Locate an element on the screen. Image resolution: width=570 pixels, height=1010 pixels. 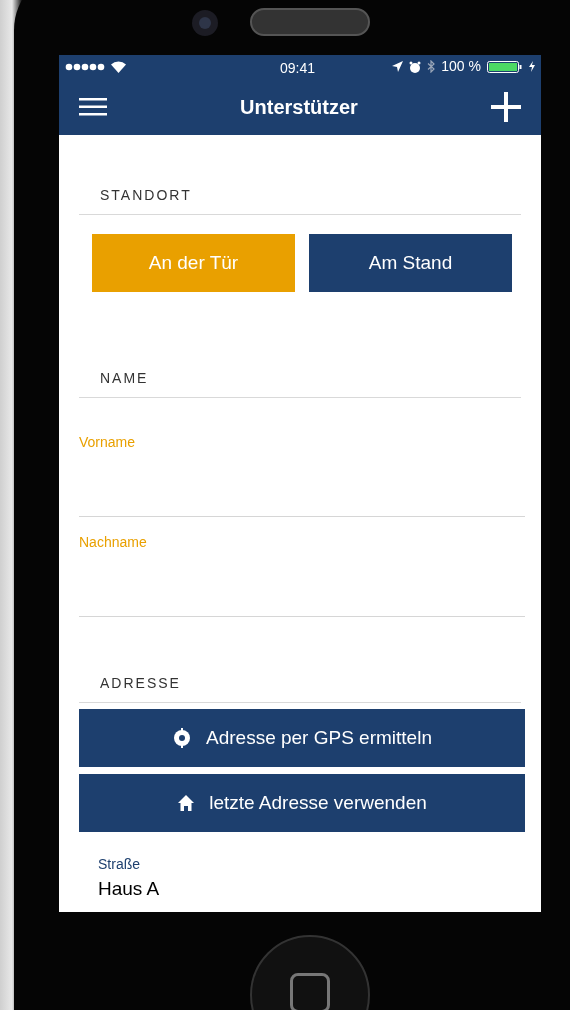
house-icon is located at coordinates (186, 803).